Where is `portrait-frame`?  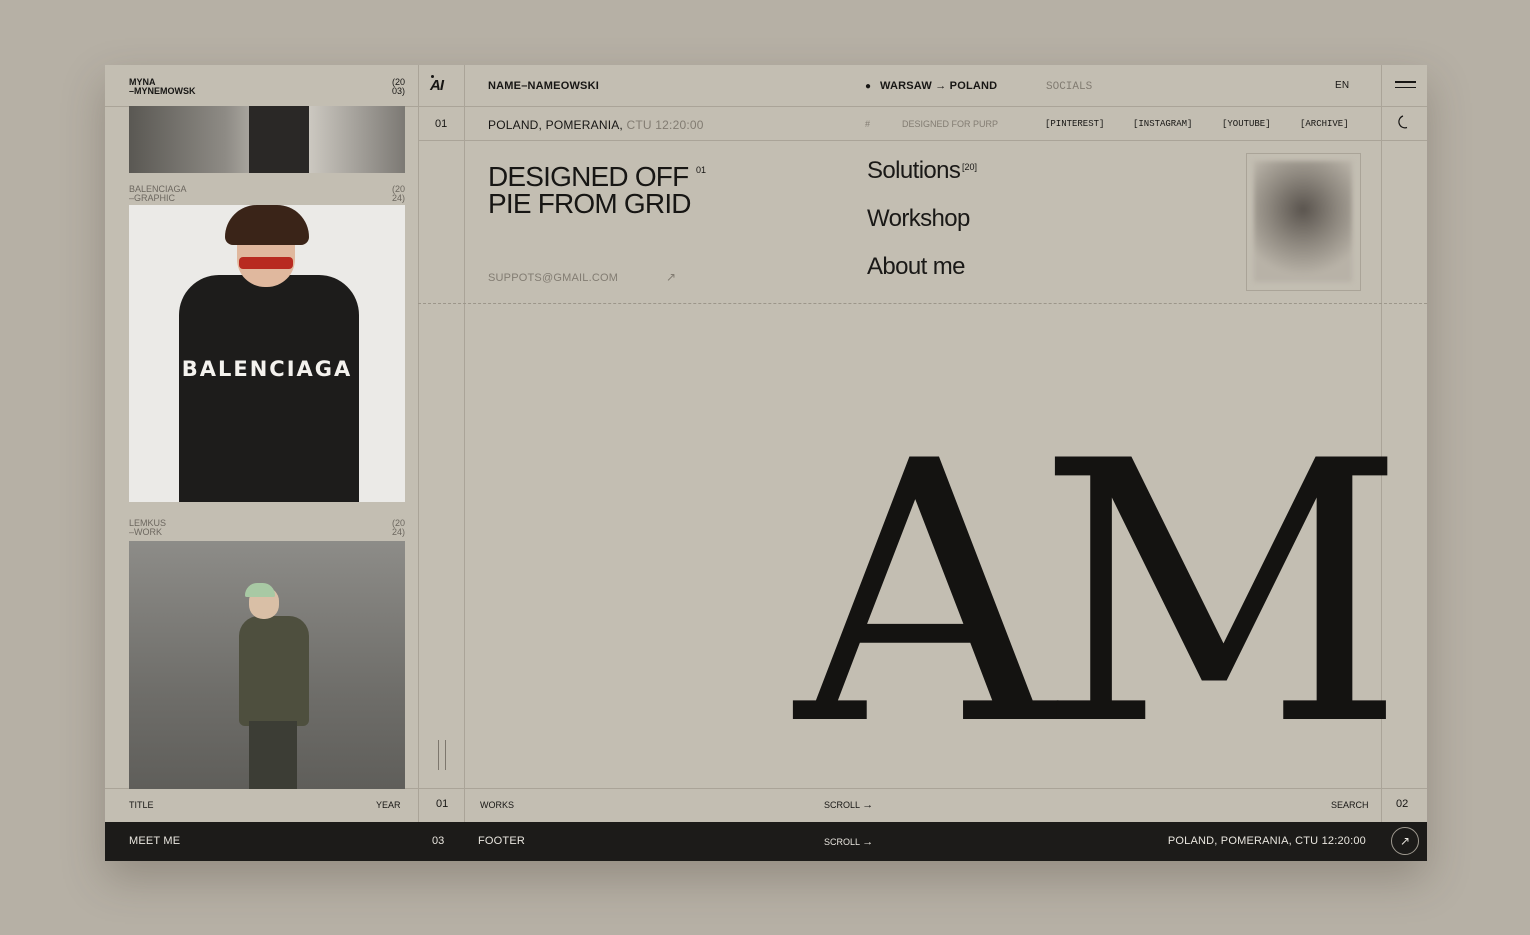 portrait-frame is located at coordinates (1303, 222).